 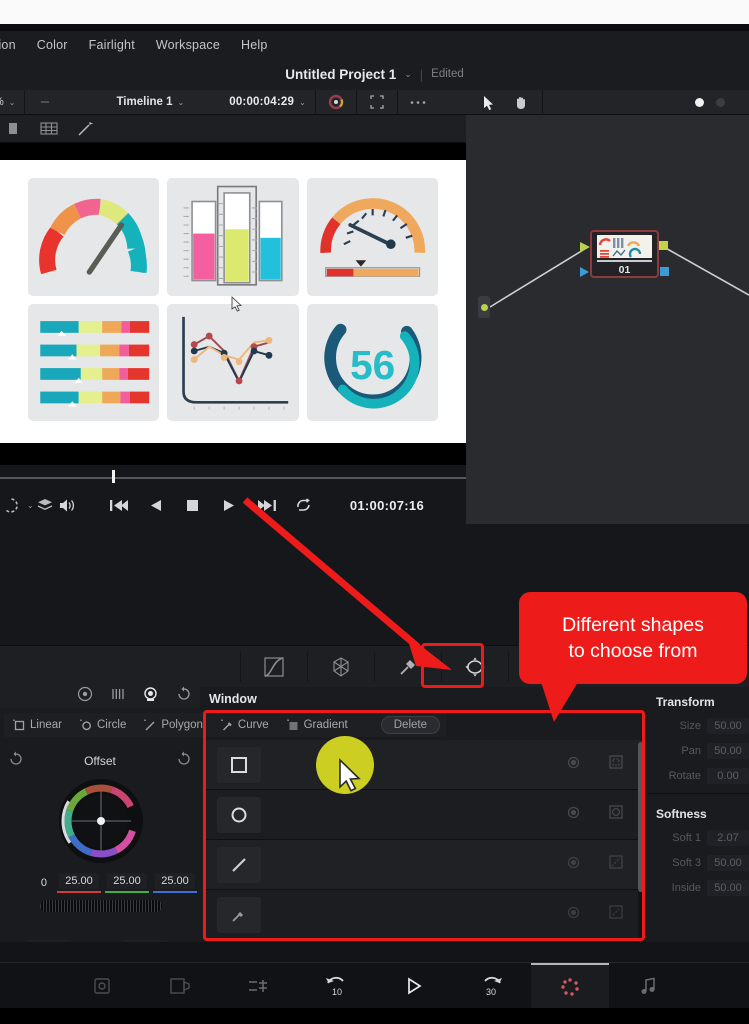 What do you see at coordinates (728, 862) in the screenshot?
I see `softness-soft3-value: 50.00` at bounding box center [728, 862].